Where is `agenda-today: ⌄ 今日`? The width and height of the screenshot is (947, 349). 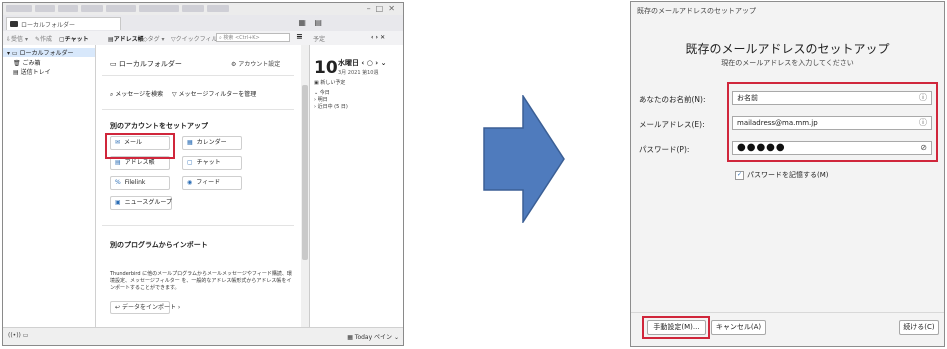 agenda-today: ⌄ 今日 is located at coordinates (322, 92).